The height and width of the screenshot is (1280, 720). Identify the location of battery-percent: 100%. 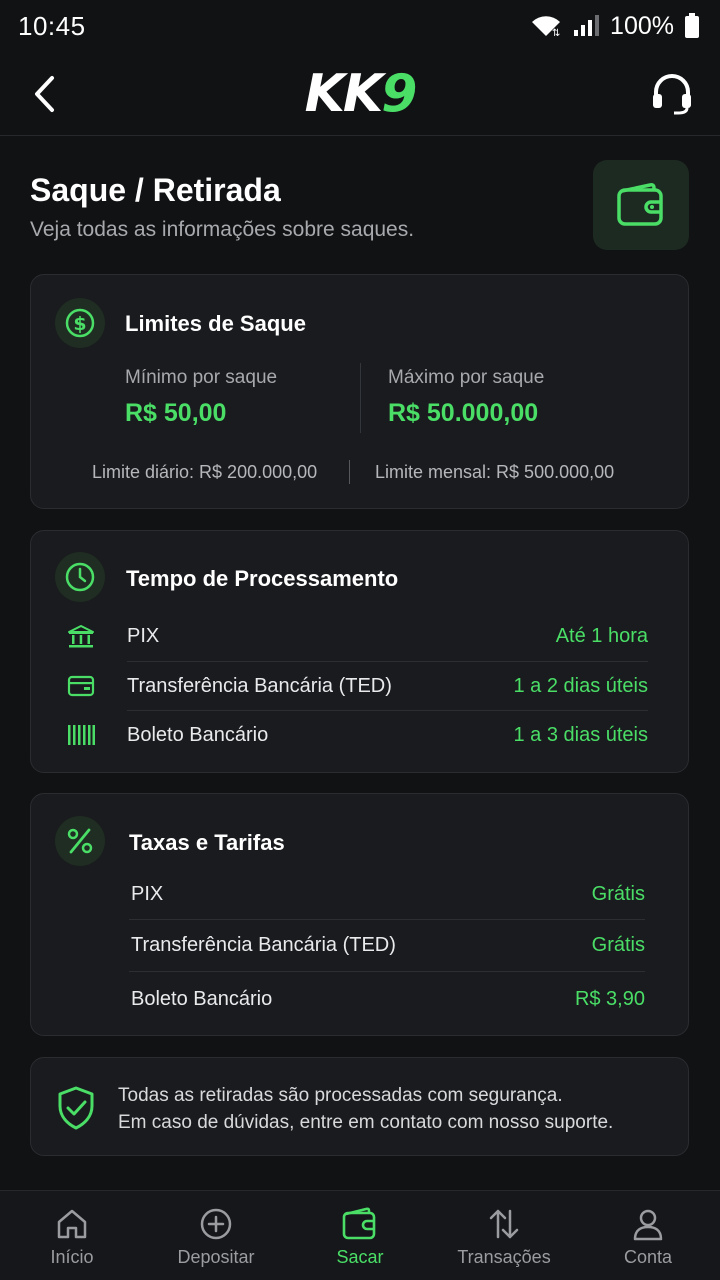
(642, 25).